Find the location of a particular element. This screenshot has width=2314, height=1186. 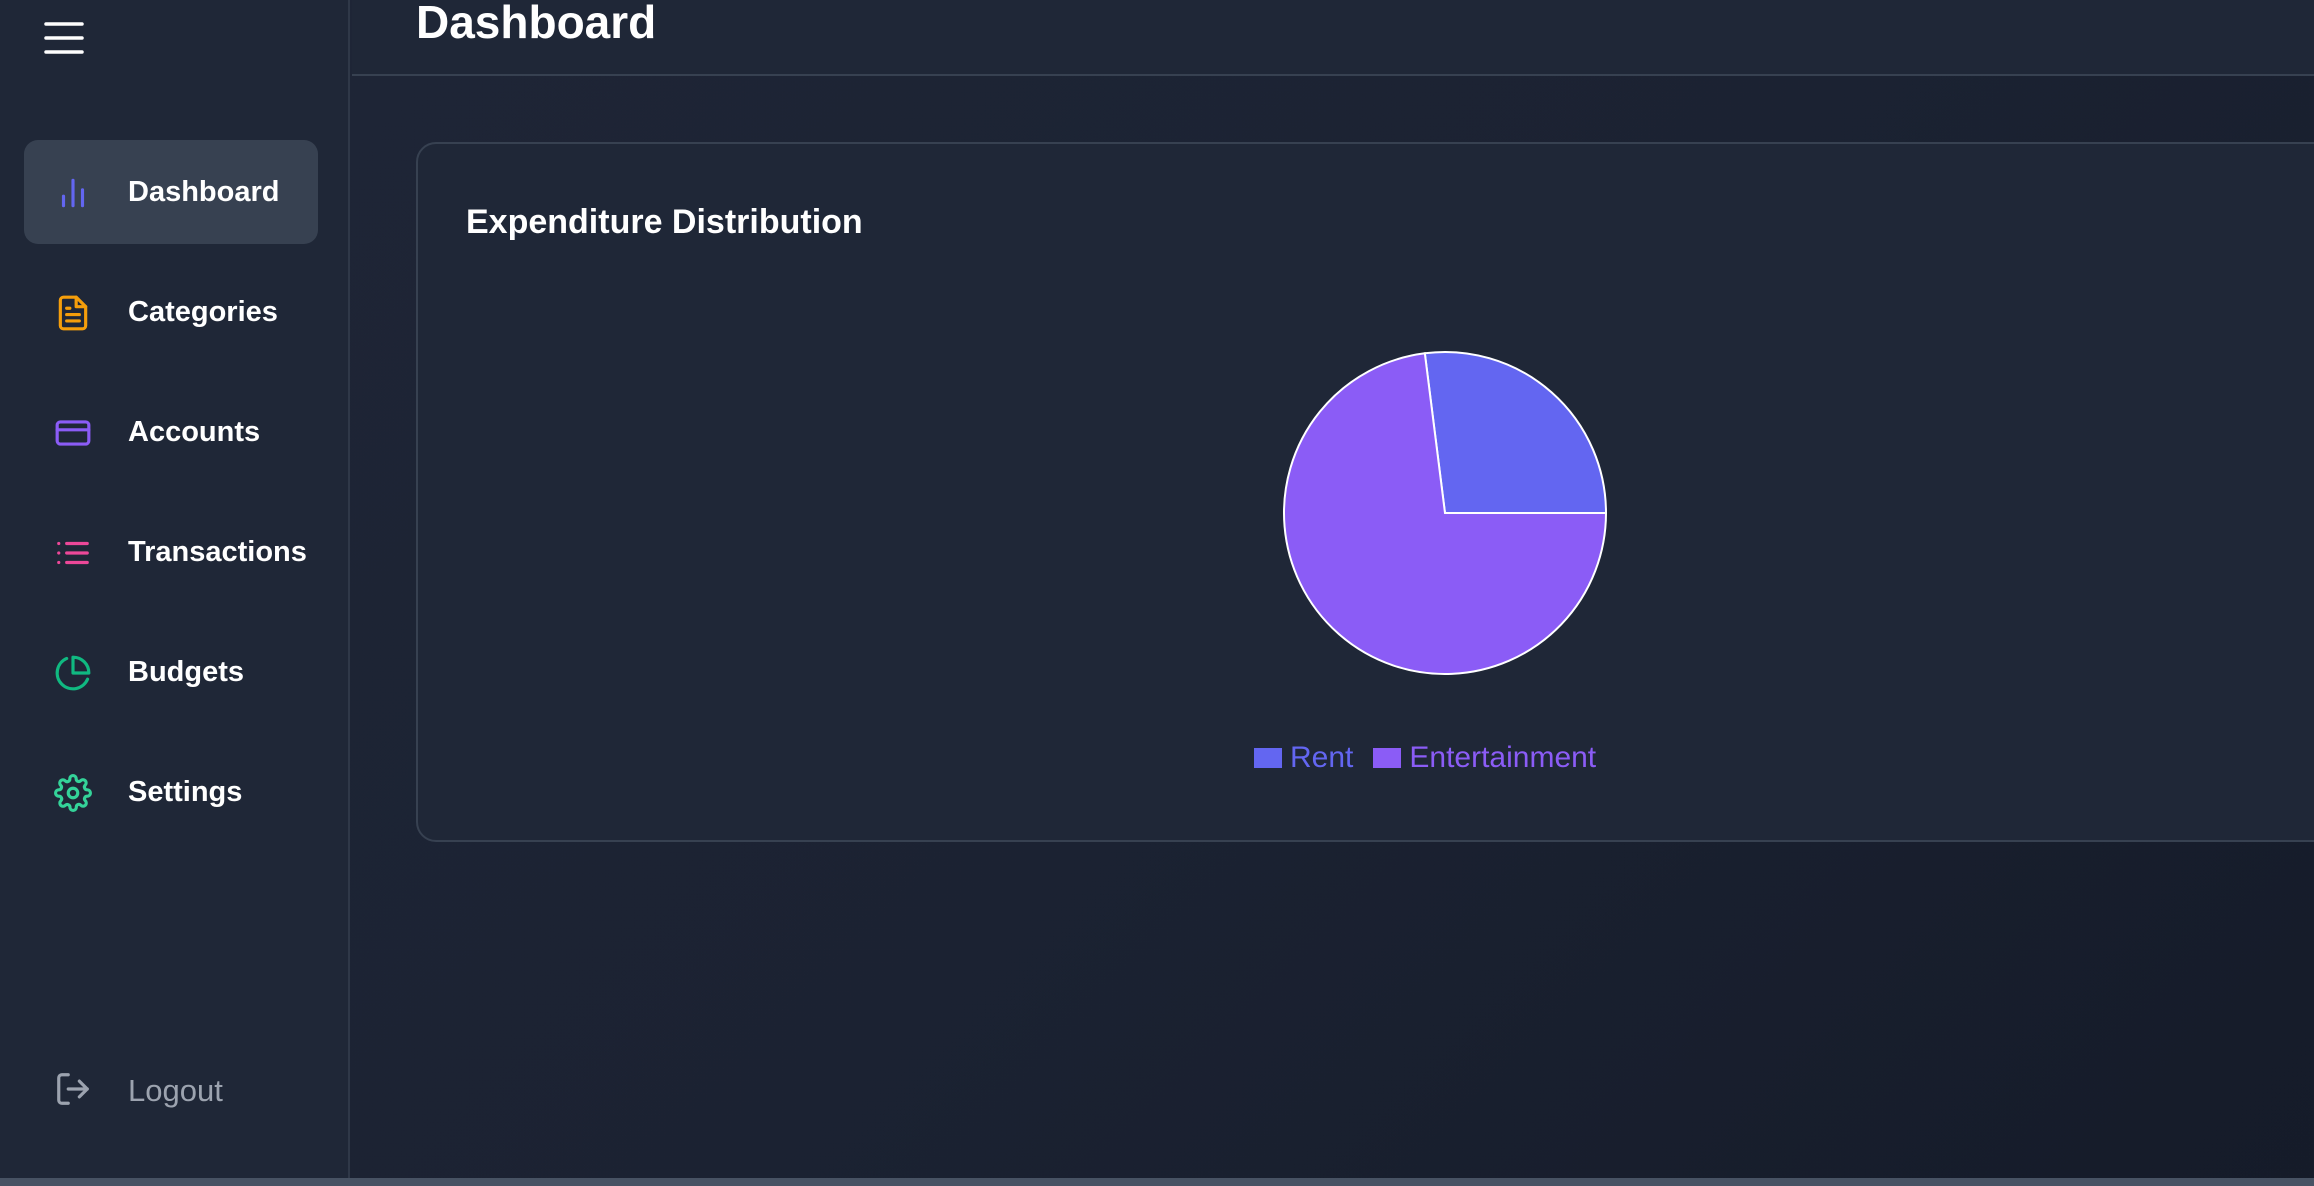

bar-chart-icon is located at coordinates (73, 193).